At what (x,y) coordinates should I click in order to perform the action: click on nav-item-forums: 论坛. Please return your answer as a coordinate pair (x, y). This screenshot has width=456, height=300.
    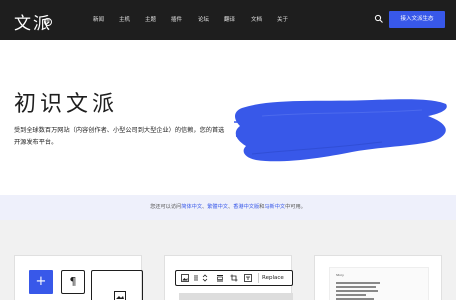
    Looking at the image, I should click on (203, 19).